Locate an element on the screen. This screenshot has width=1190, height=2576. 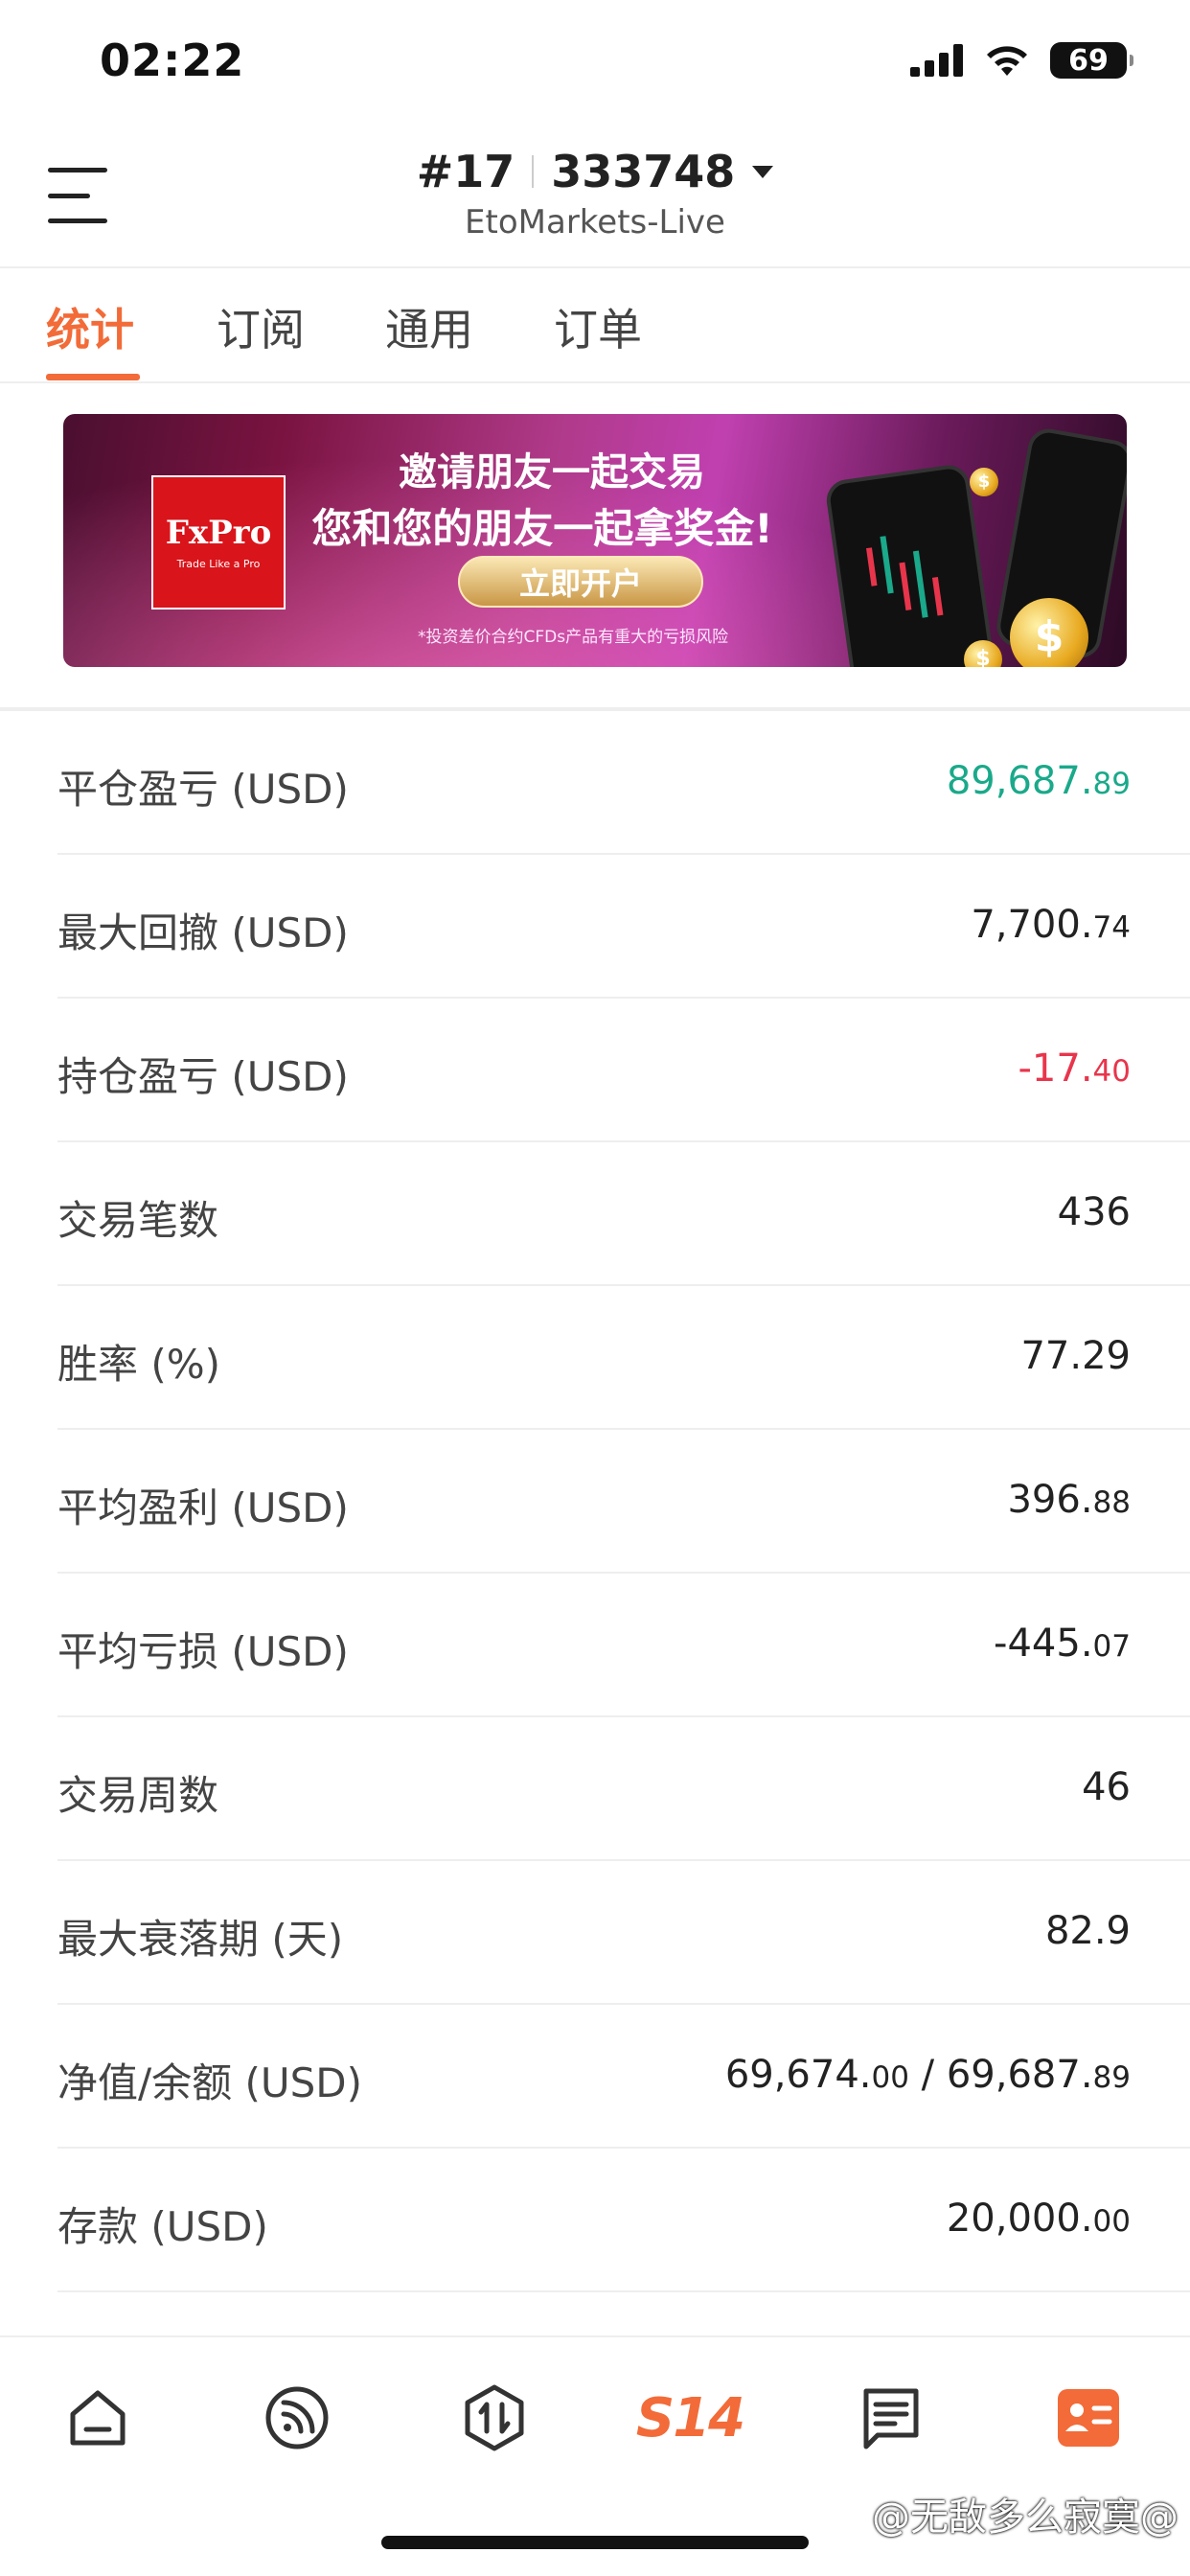
home-indicator is located at coordinates (595, 2542).